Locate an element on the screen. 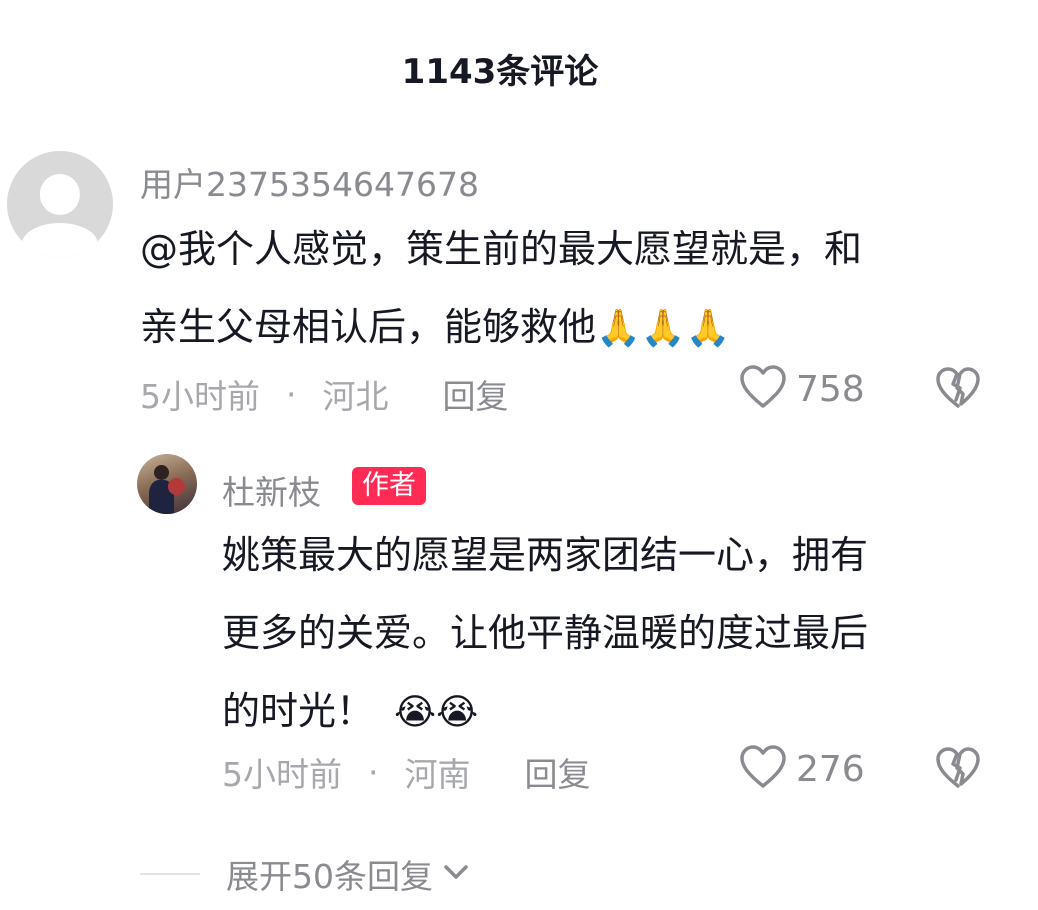 The image size is (1038, 910). reply-location: 河南 is located at coordinates (437, 774).